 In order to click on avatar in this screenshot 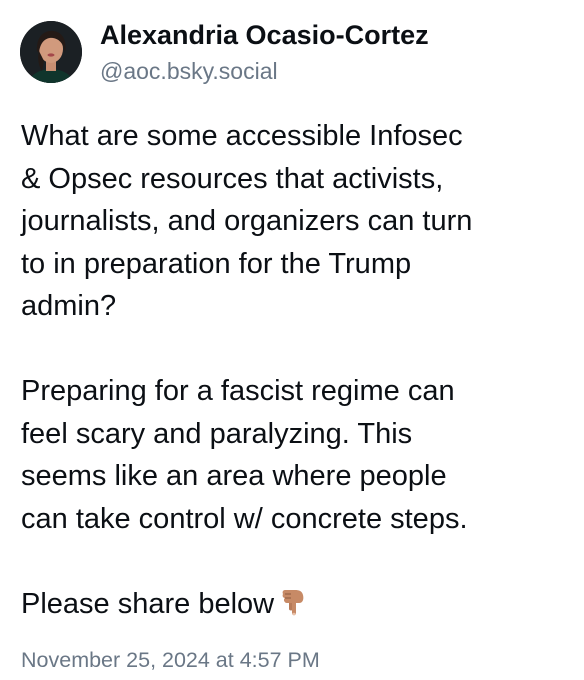, I will do `click(51, 52)`.